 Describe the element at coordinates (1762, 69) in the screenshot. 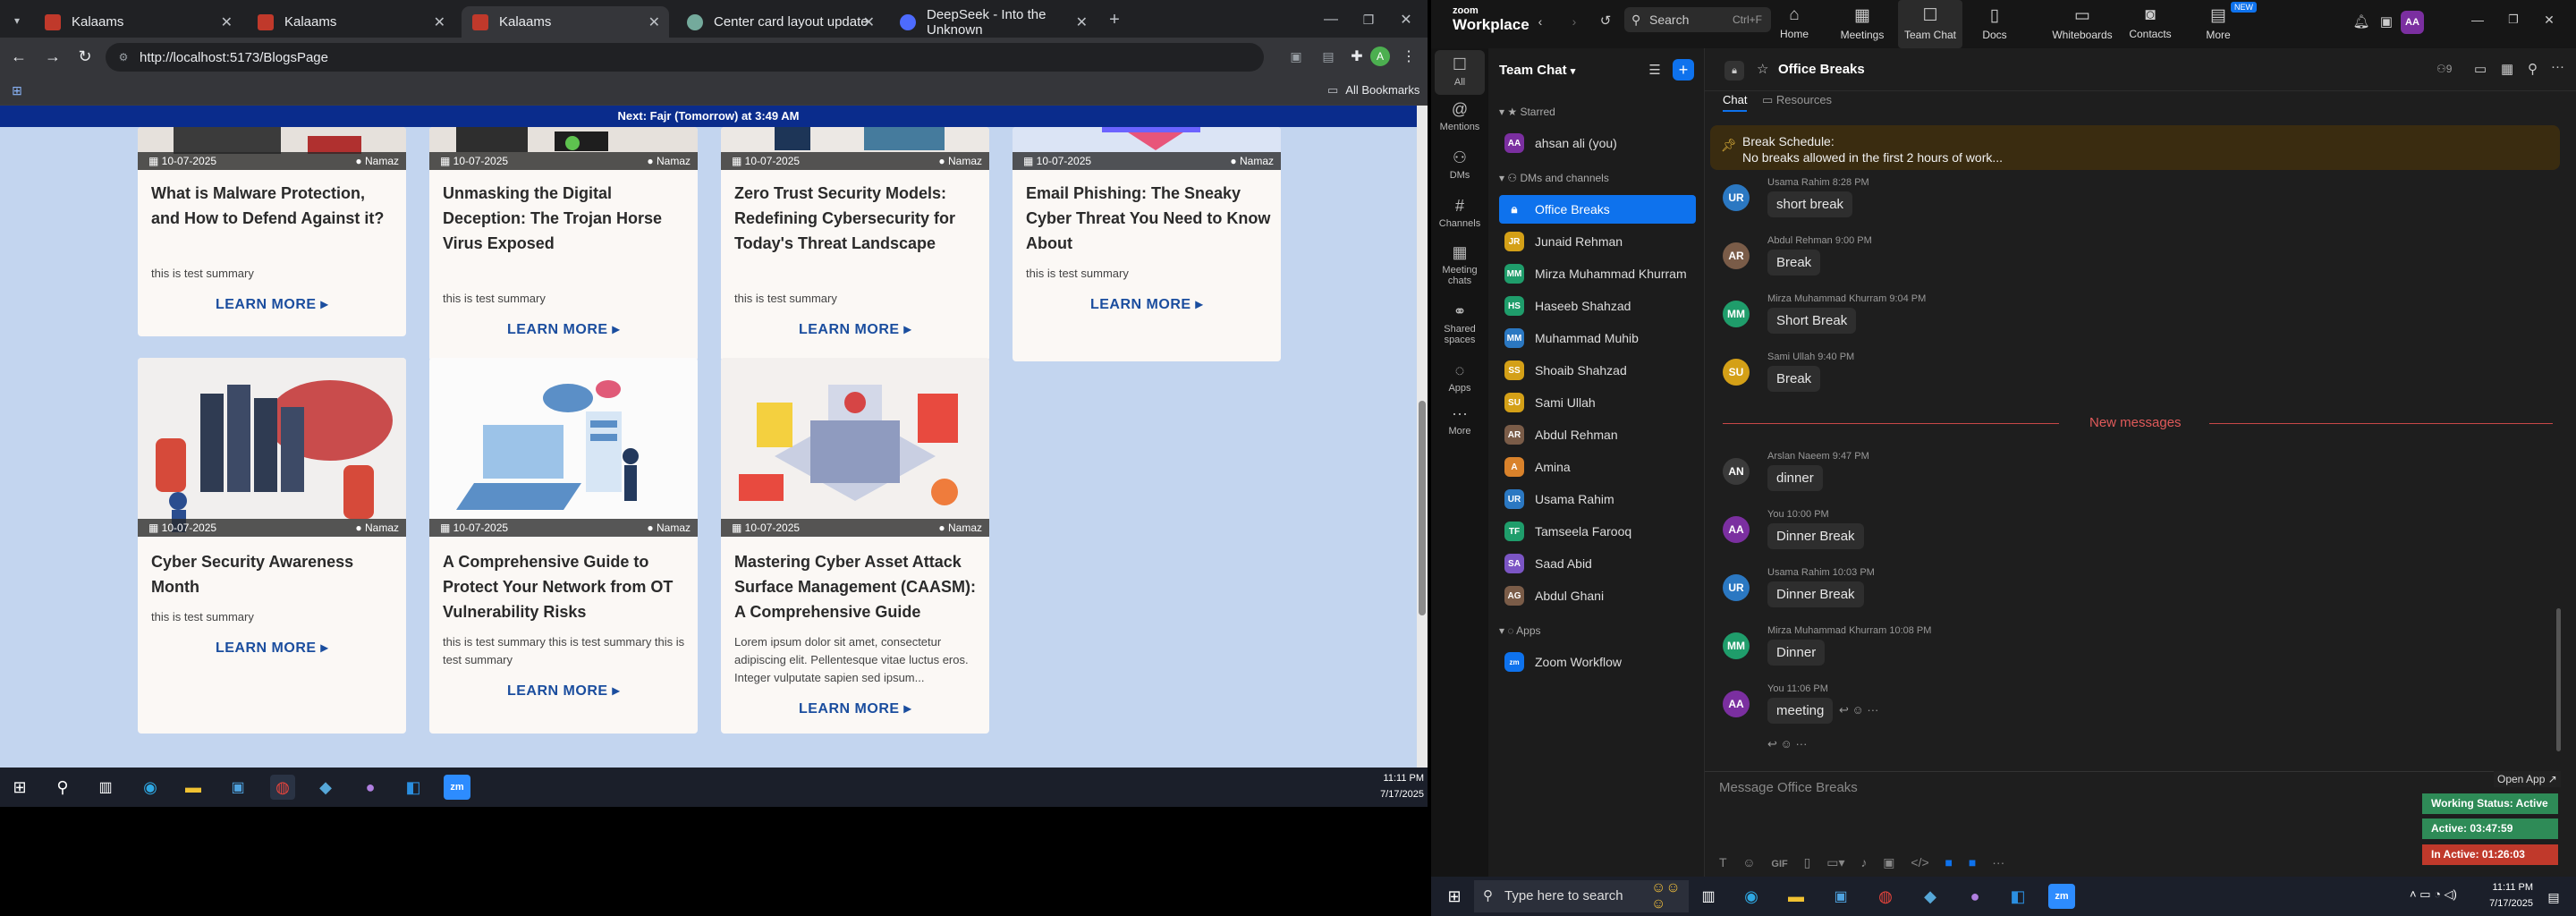

I see `star-icon: ☆` at that location.